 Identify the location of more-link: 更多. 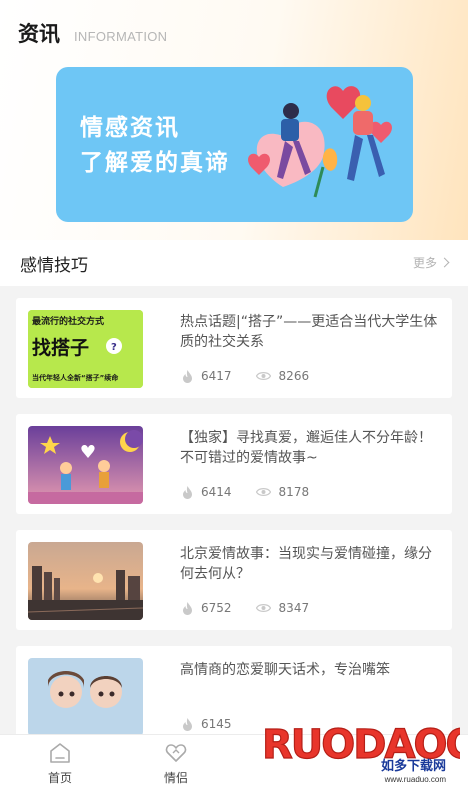
(431, 262).